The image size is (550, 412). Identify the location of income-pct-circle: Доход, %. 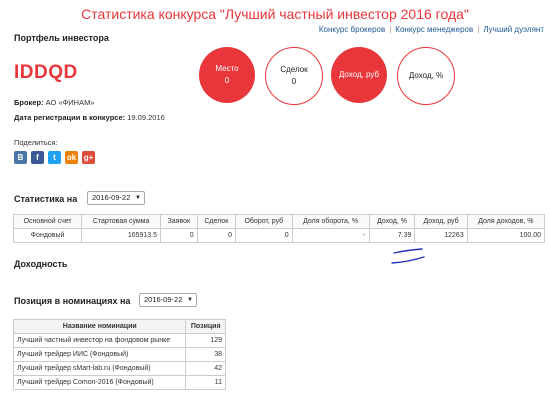
(426, 76).